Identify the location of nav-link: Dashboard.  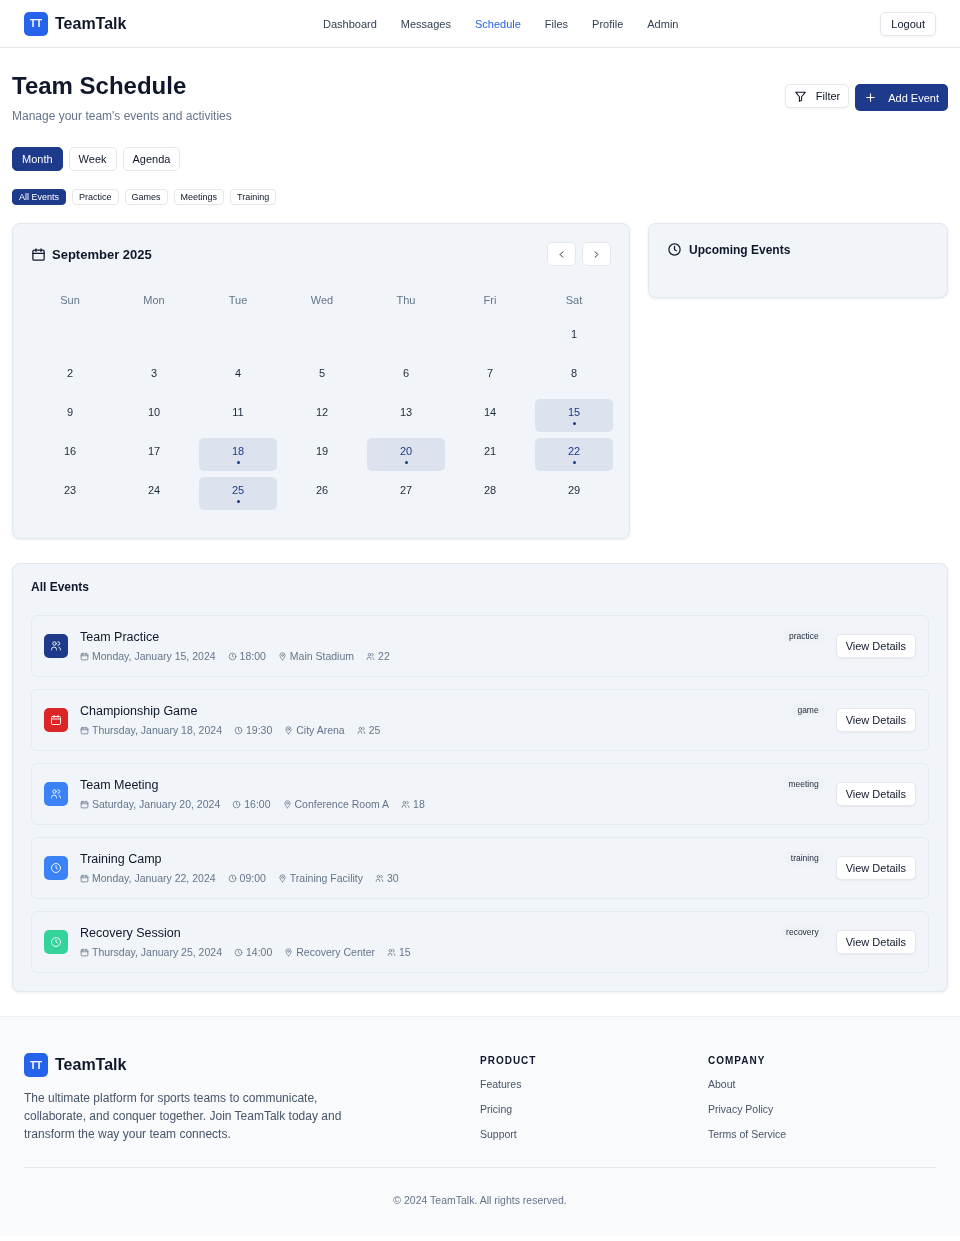
(350, 23).